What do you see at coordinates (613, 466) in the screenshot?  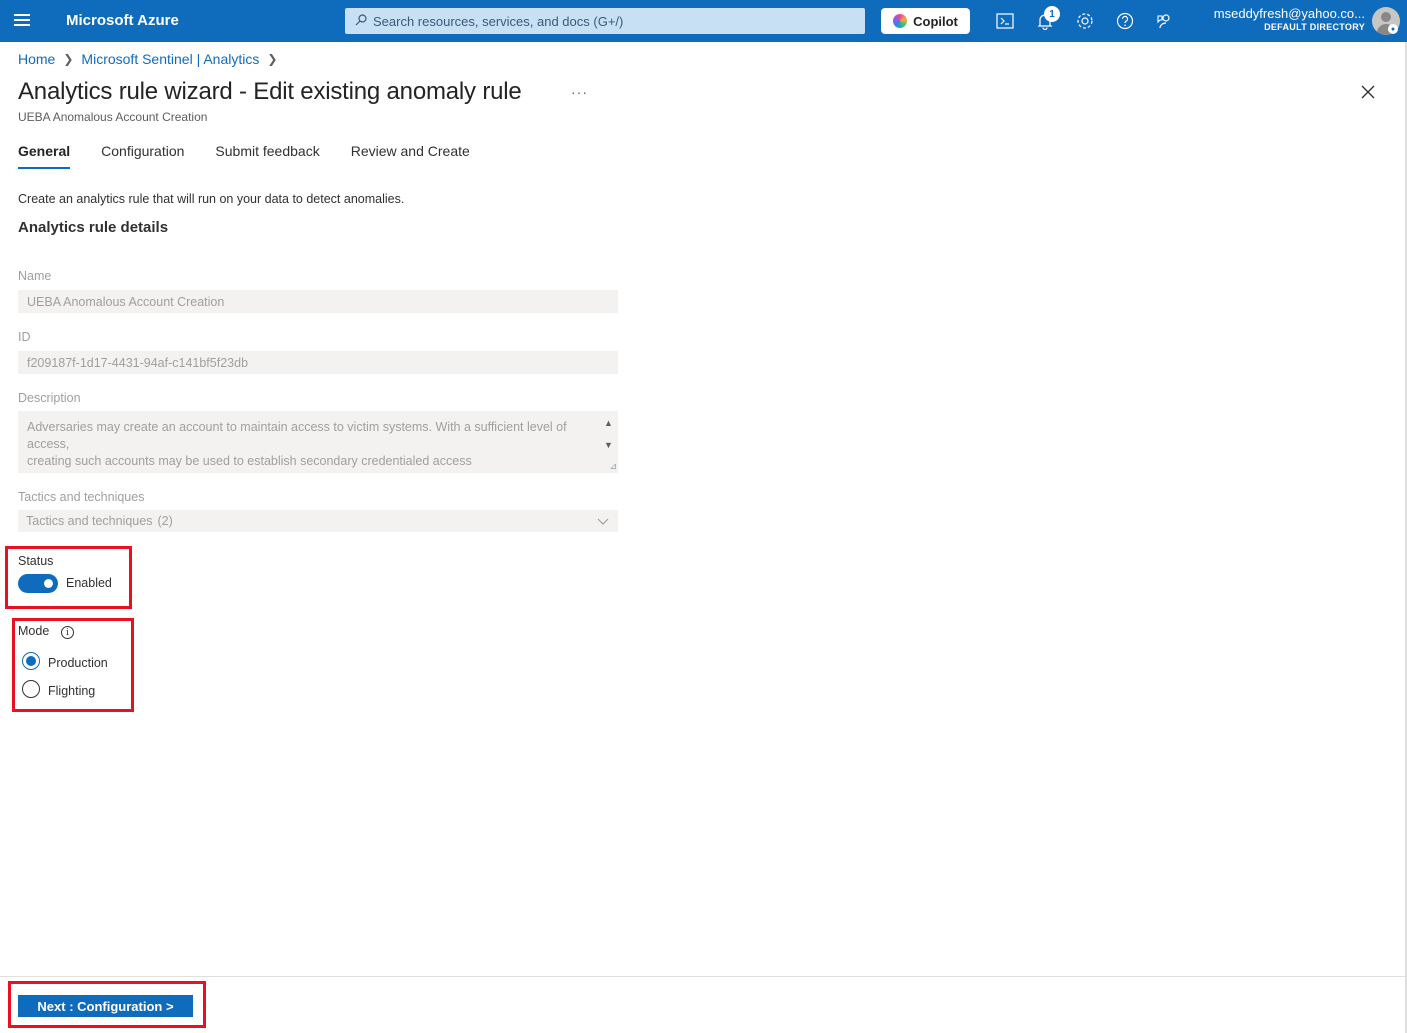 I see `resize-grip-icon: ⊿` at bounding box center [613, 466].